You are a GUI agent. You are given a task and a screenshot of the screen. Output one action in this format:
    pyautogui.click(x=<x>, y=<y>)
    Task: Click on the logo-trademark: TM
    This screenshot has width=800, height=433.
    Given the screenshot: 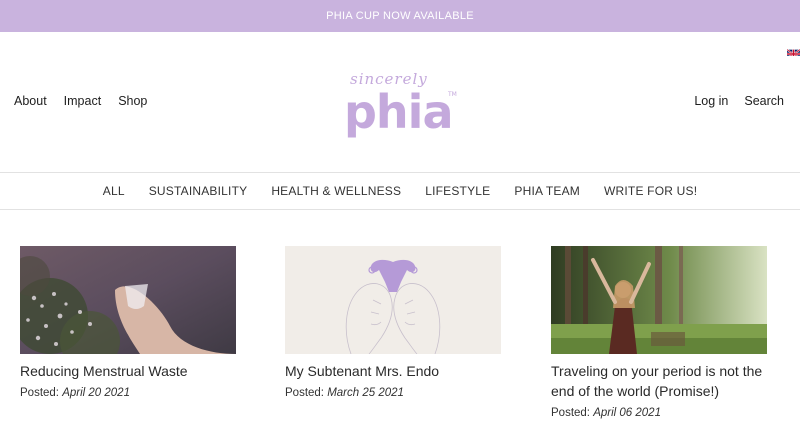 What is the action you would take?
    pyautogui.click(x=452, y=94)
    